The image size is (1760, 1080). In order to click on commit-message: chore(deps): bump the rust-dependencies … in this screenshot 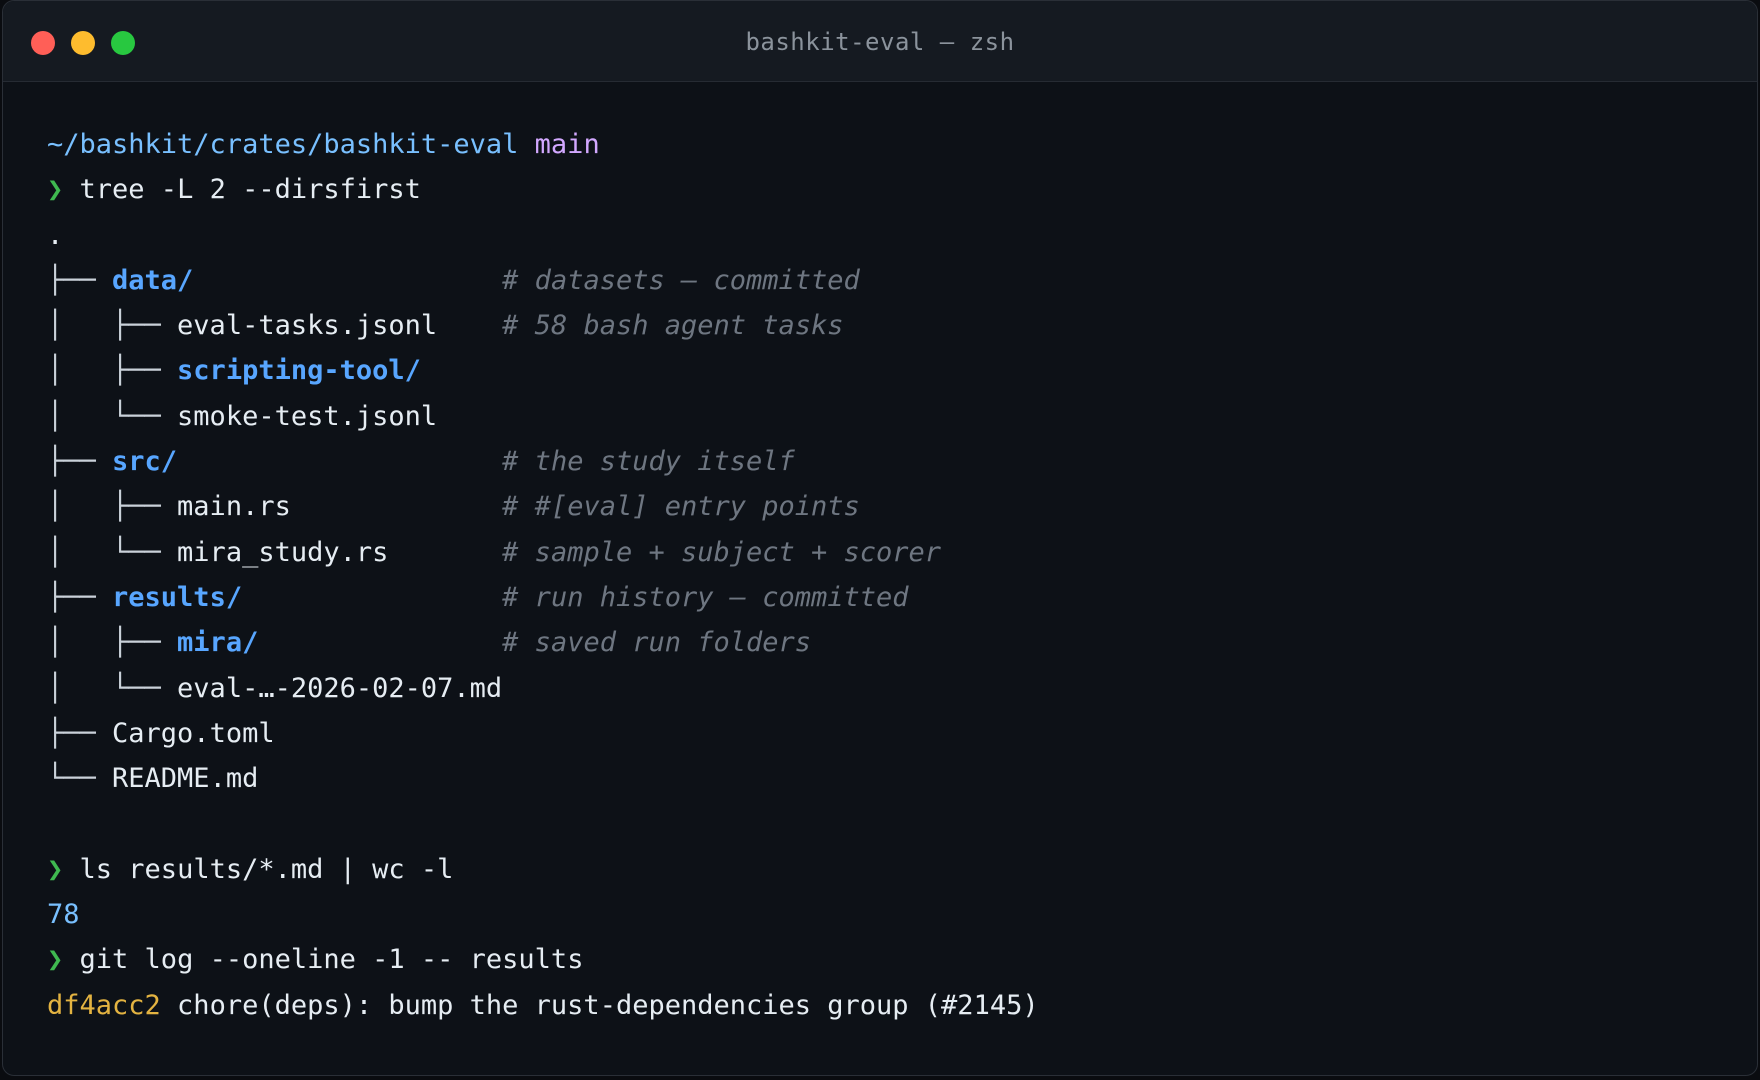, I will do `click(599, 1005)`.